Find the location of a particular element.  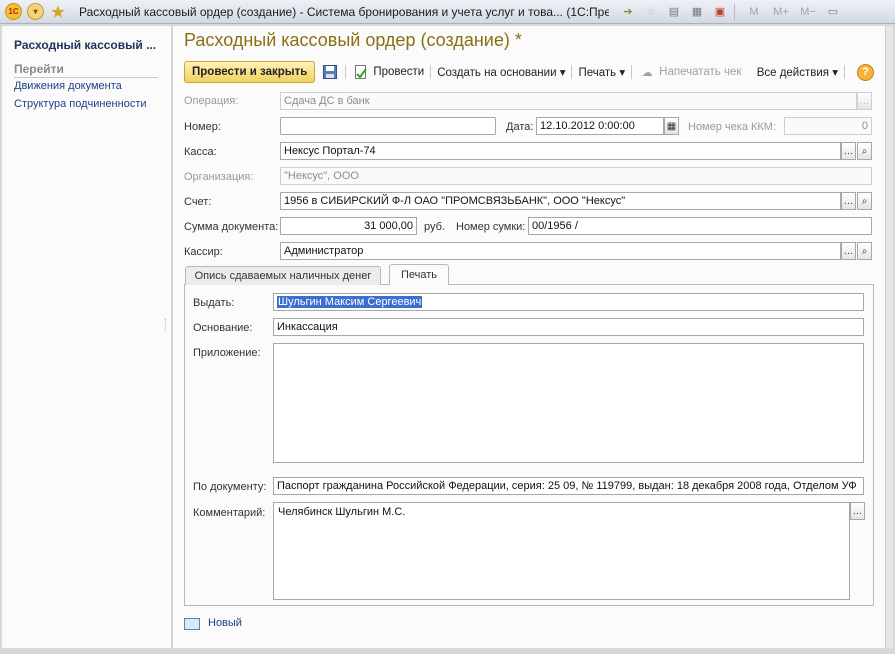

sum-label: Сумма документа: is located at coordinates (231, 227).